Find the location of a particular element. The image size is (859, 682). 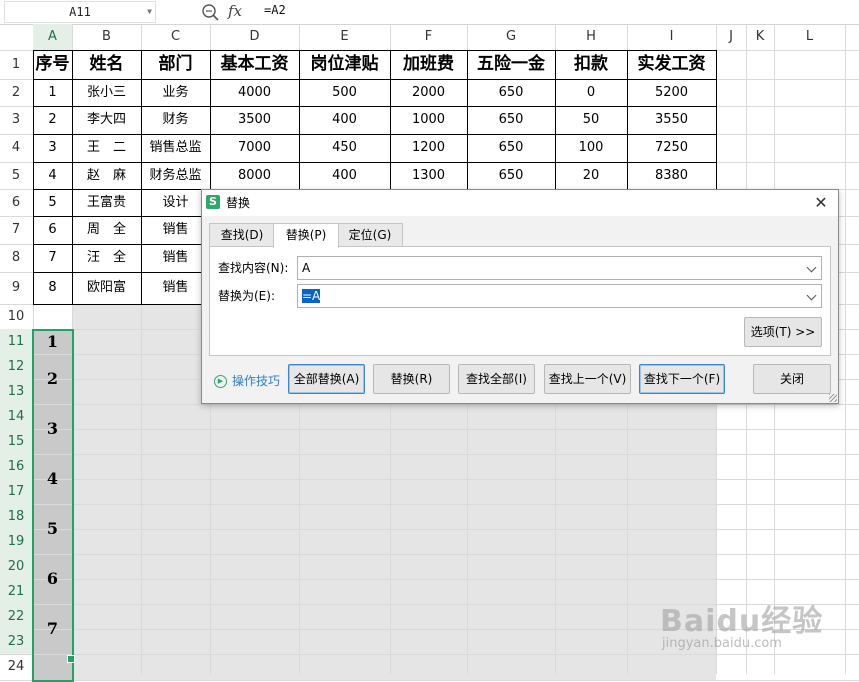

replace-all-button: 全部替换(A) is located at coordinates (326, 379).